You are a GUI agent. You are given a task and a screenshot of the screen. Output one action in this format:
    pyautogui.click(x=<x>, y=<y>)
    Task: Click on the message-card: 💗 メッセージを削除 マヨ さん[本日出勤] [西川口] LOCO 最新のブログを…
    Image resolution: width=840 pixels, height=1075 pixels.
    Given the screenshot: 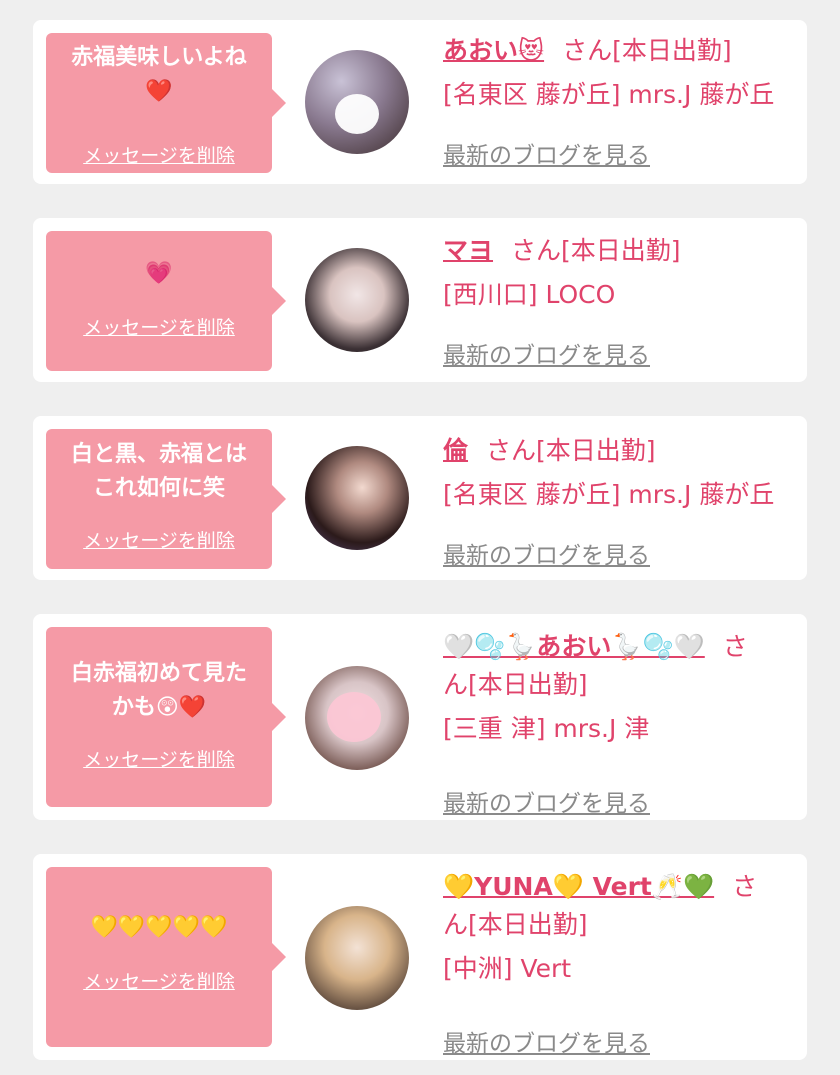 What is the action you would take?
    pyautogui.click(x=420, y=300)
    